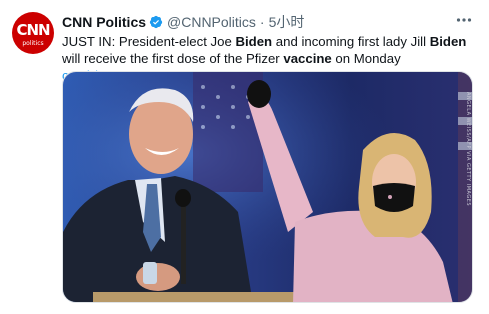 The image size is (489, 314). I want to click on more-horizontal-icon, so click(464, 20).